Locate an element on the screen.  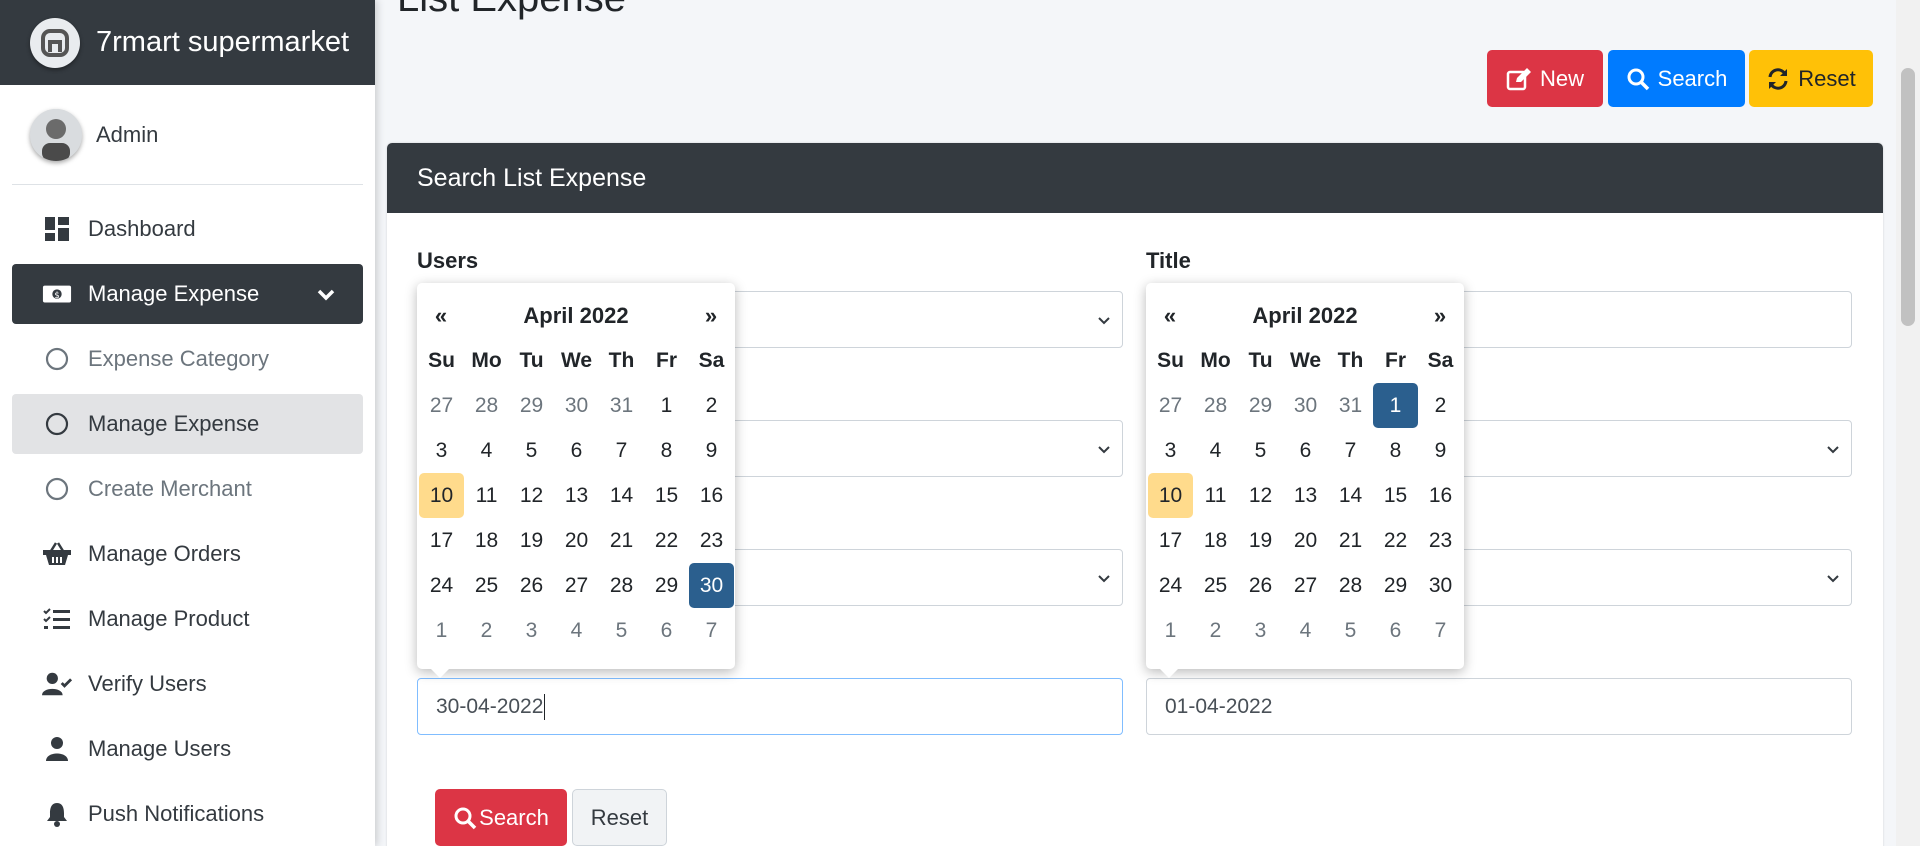
user-panel: Admin is located at coordinates (187, 135).